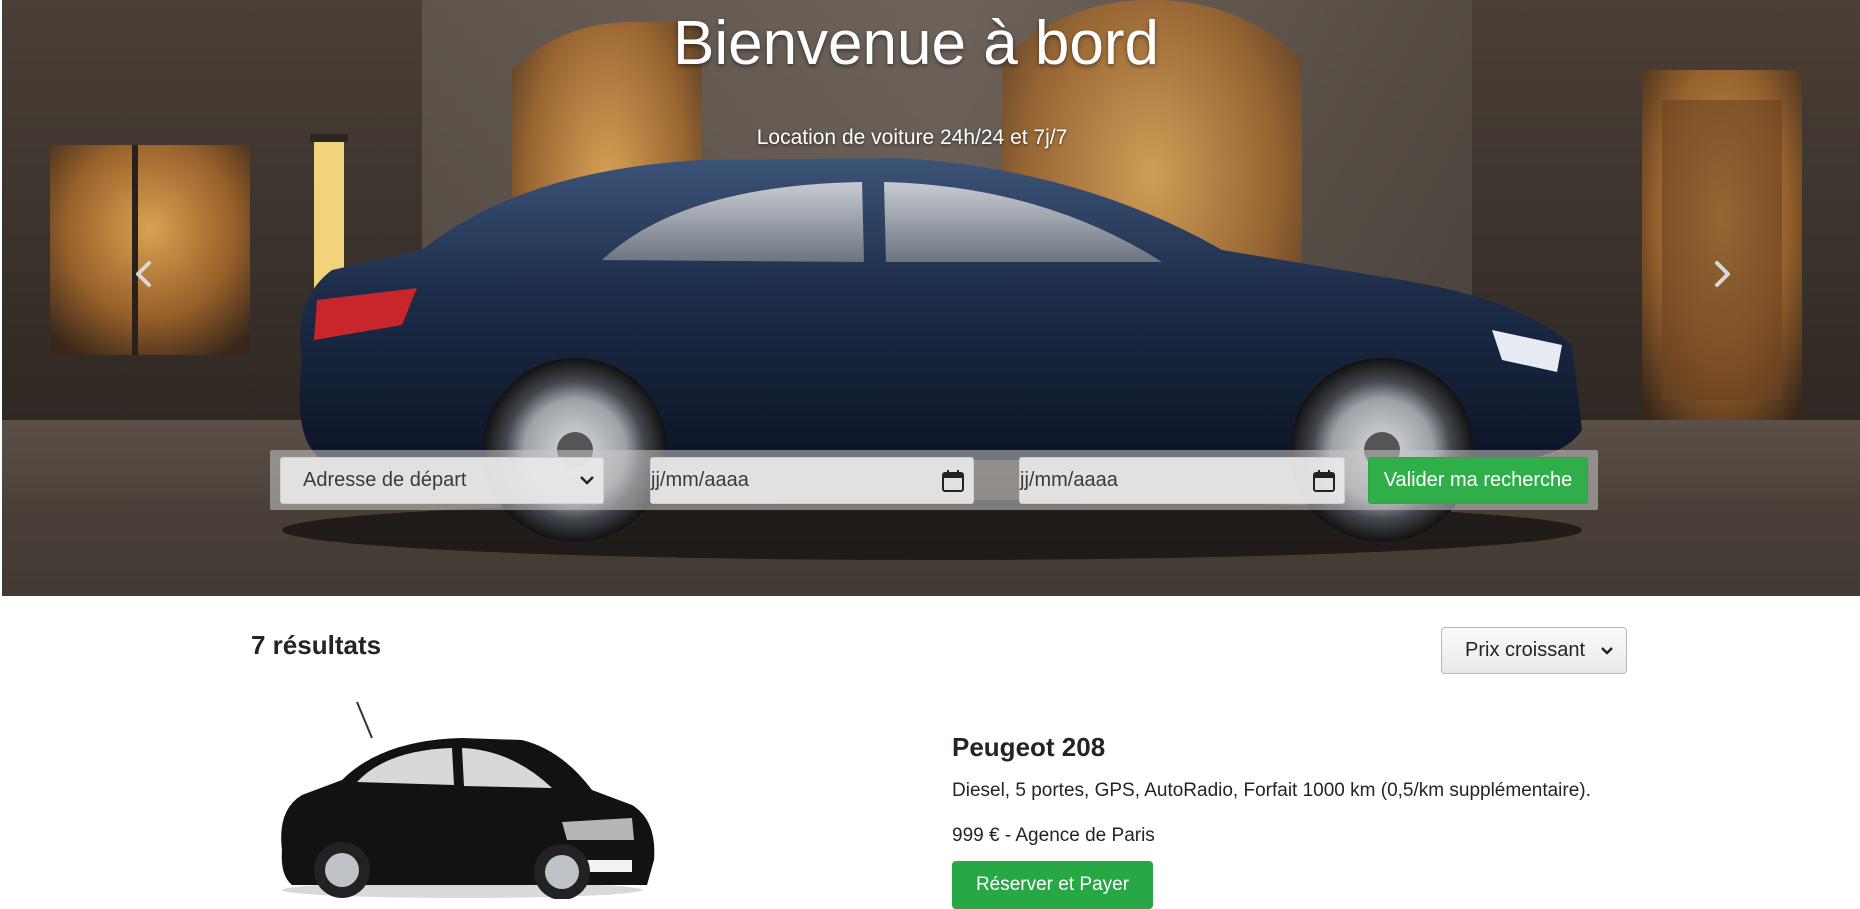  I want to click on chevron-right-icon, so click(1722, 274).